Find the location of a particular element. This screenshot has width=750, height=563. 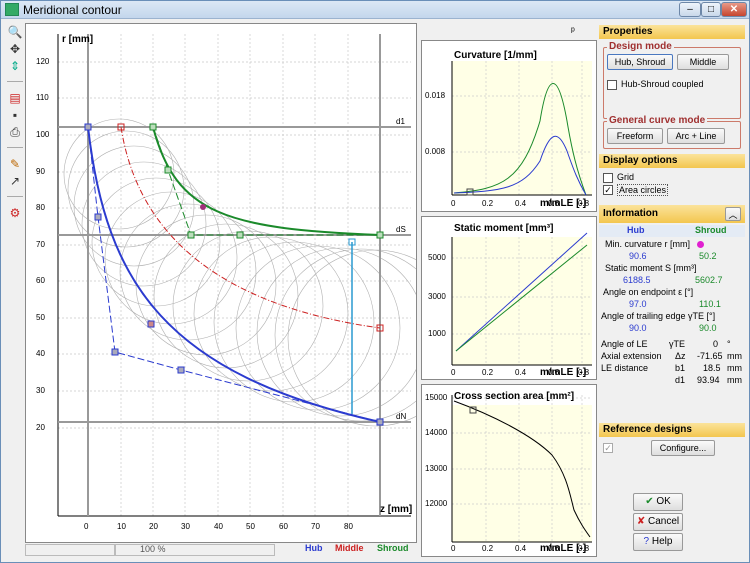

legend-shroud: Shroud is located at coordinates (393, 548).